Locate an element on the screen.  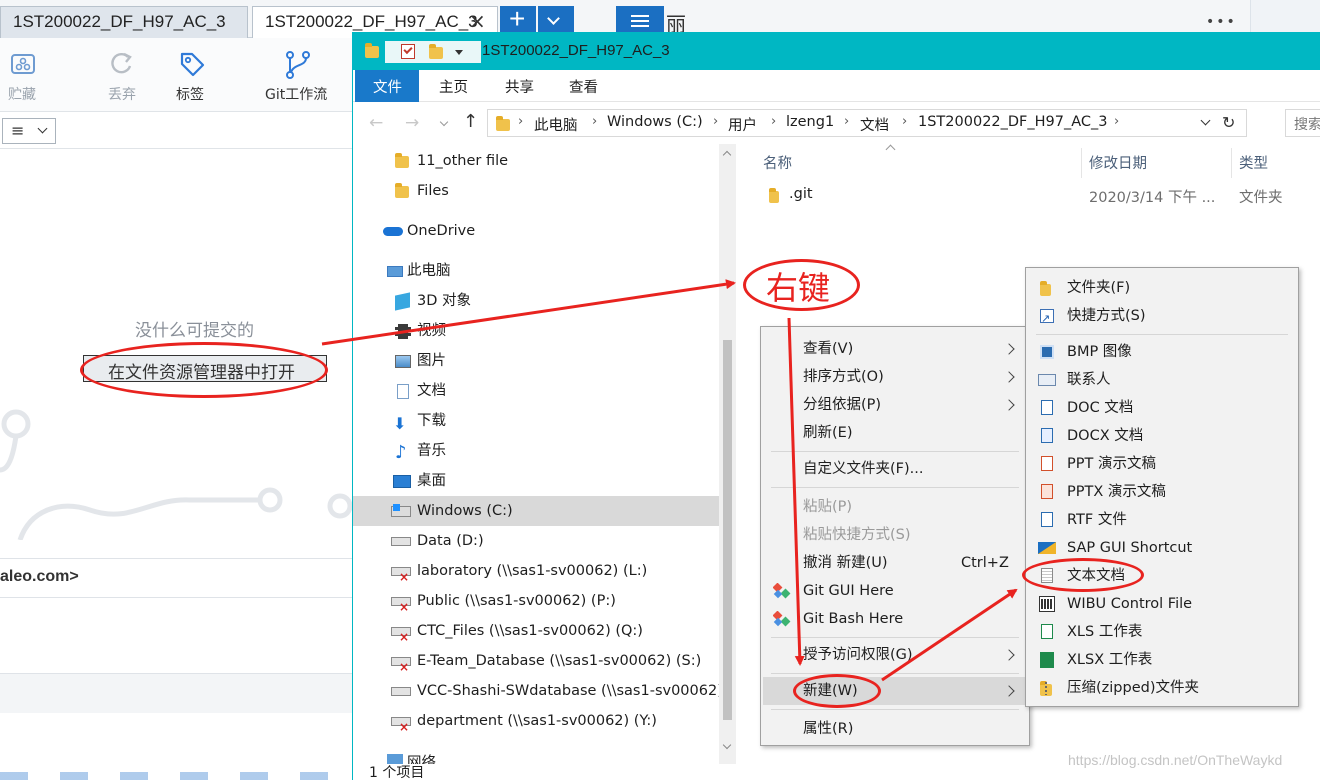
refresh-icon: ↻ is located at coordinates (1228, 122).